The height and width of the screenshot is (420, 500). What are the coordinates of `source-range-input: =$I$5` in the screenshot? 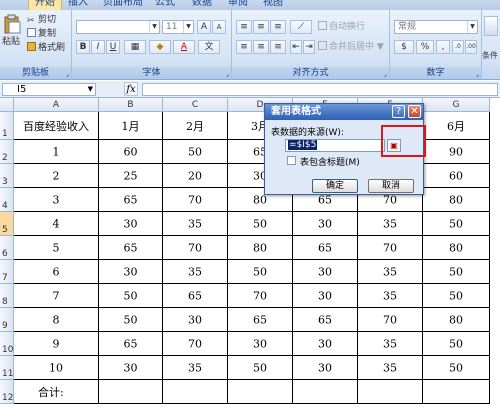 It's located at (335, 145).